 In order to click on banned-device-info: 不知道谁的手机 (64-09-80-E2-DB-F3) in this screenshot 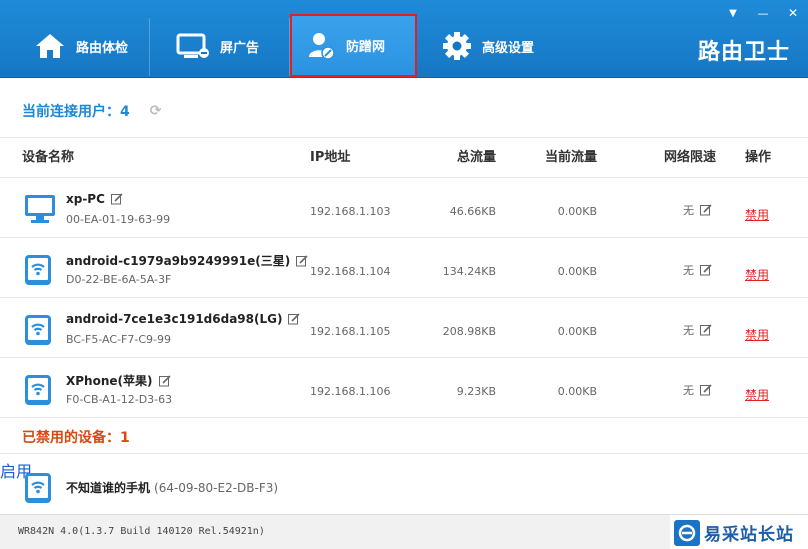, I will do `click(172, 487)`.